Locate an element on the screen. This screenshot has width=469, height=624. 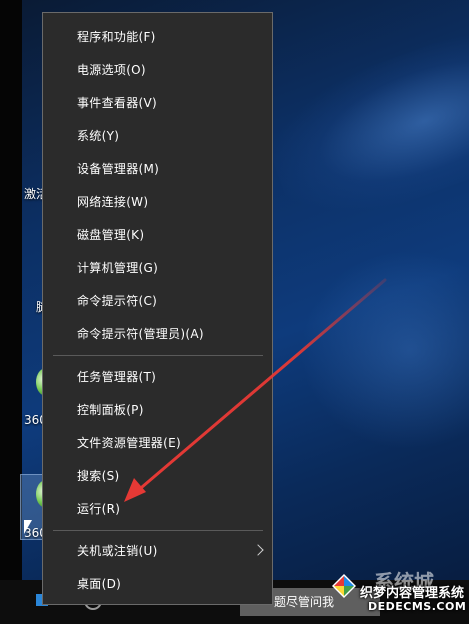
menu-item-label: 关机或注销(U) is located at coordinates (117, 551).